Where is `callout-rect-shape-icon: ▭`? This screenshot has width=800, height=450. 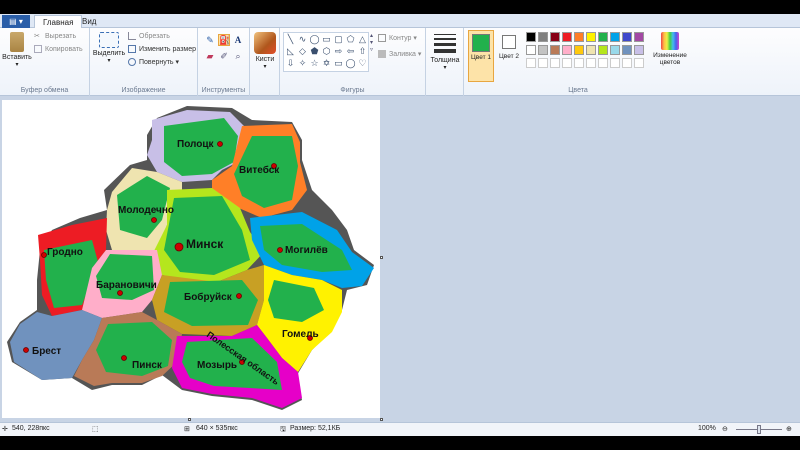 callout-rect-shape-icon: ▭ is located at coordinates (338, 63).